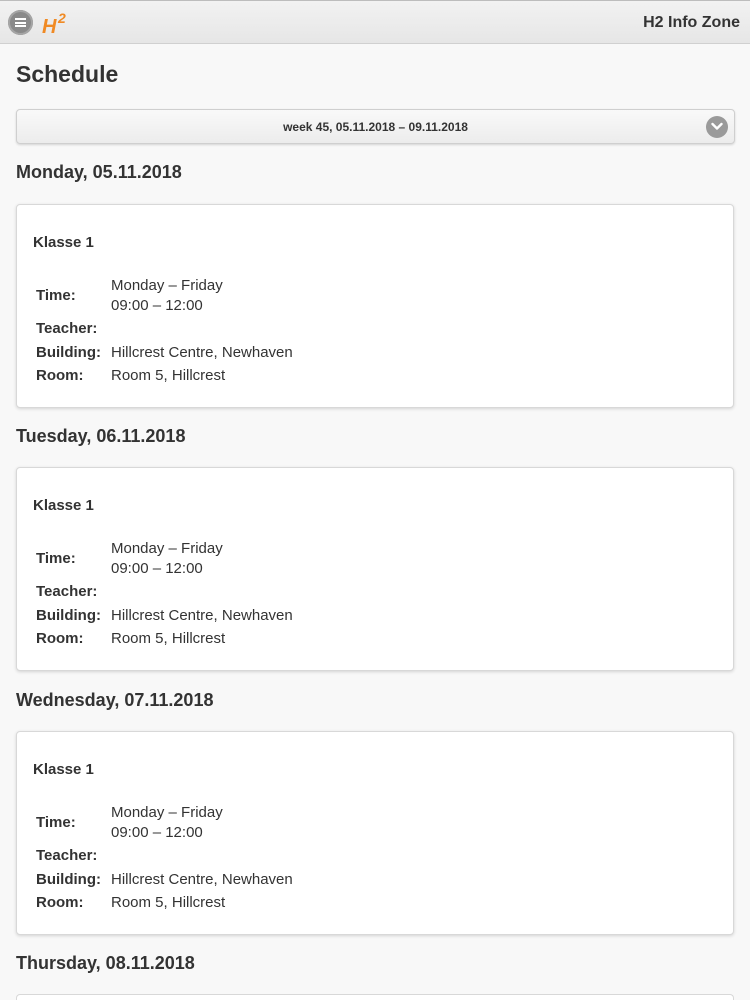  Describe the element at coordinates (115, 700) in the screenshot. I see `day-heading-wednesday: Wednesday, 07.11.2018` at that location.